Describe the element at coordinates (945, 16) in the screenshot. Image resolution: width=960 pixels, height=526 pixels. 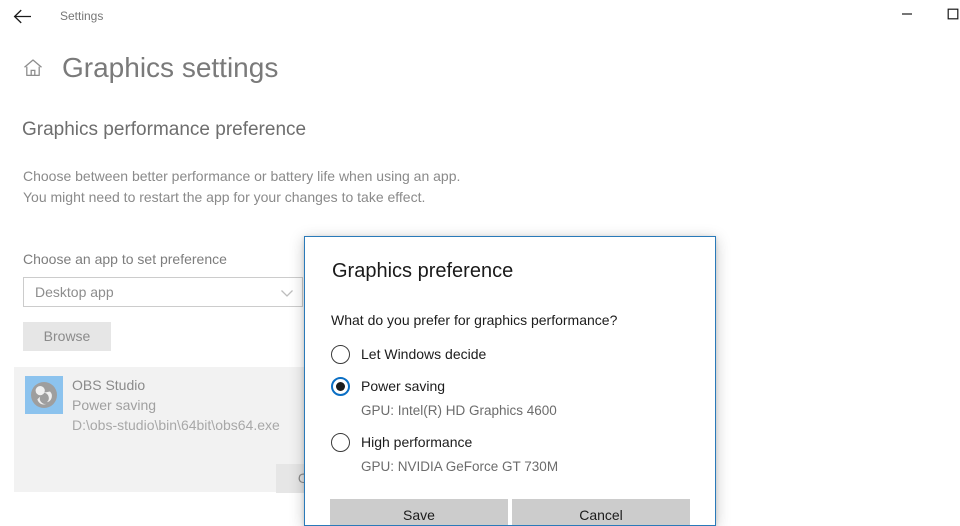
I see `maximize-button` at that location.